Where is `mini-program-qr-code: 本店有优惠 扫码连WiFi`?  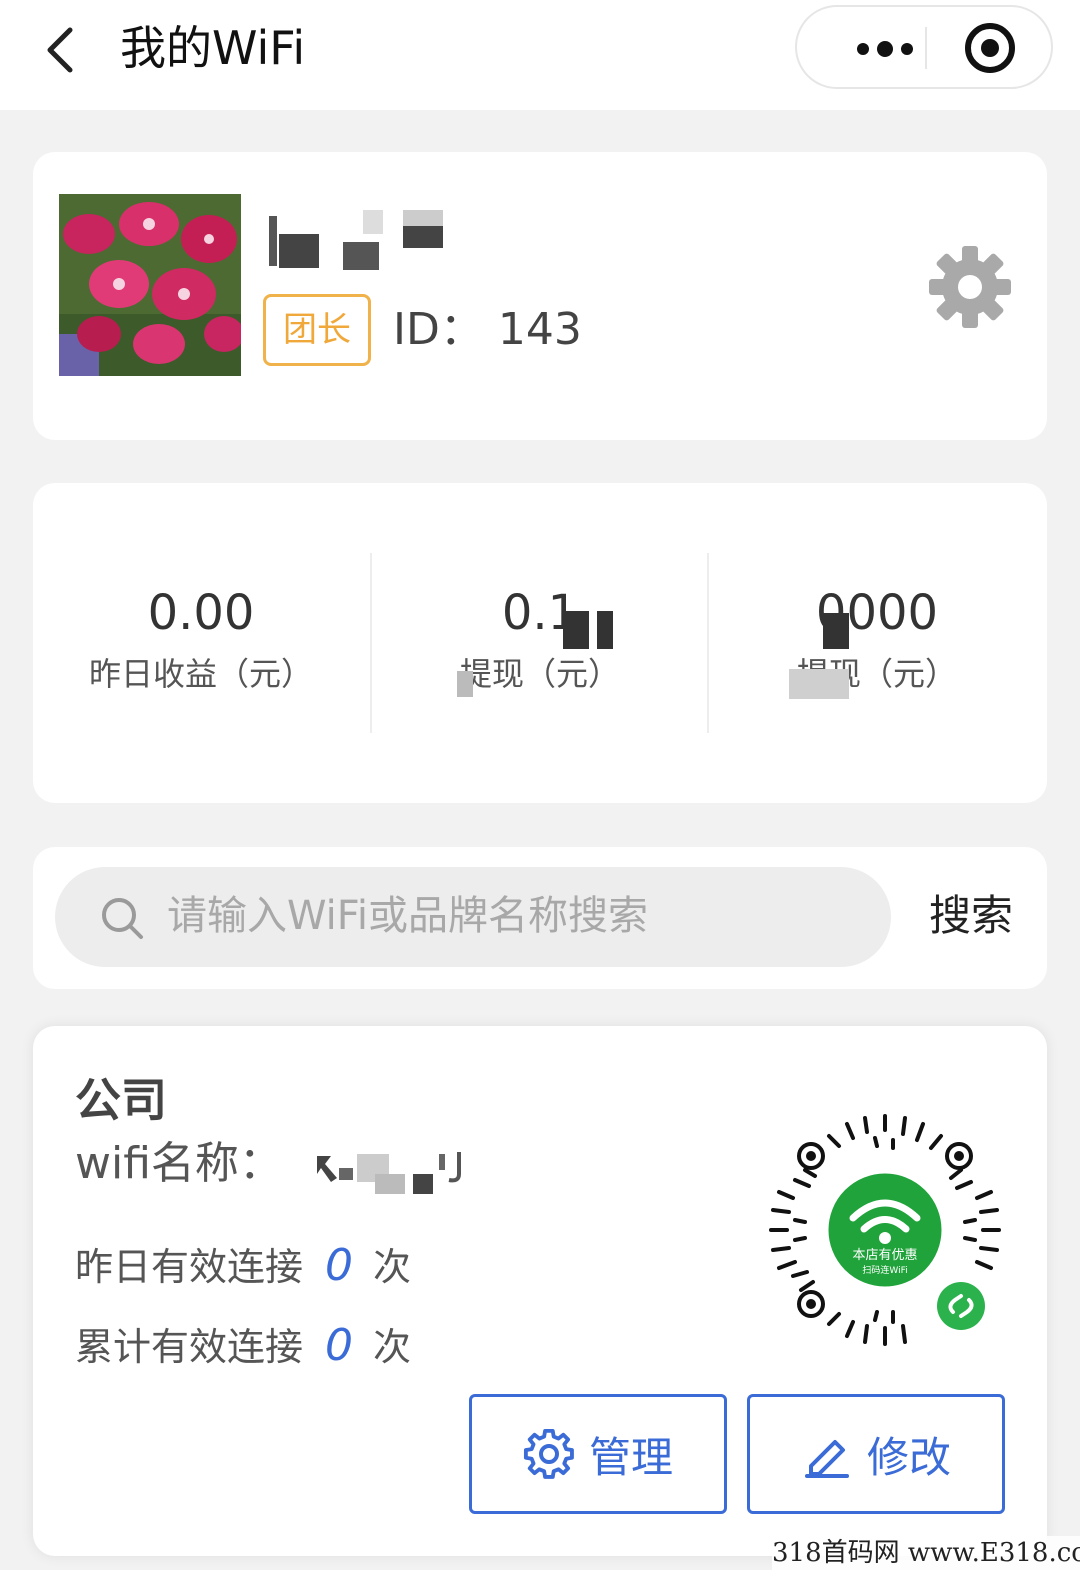 mini-program-qr-code: 本店有优惠 扫码连WiFi is located at coordinates (885, 1230).